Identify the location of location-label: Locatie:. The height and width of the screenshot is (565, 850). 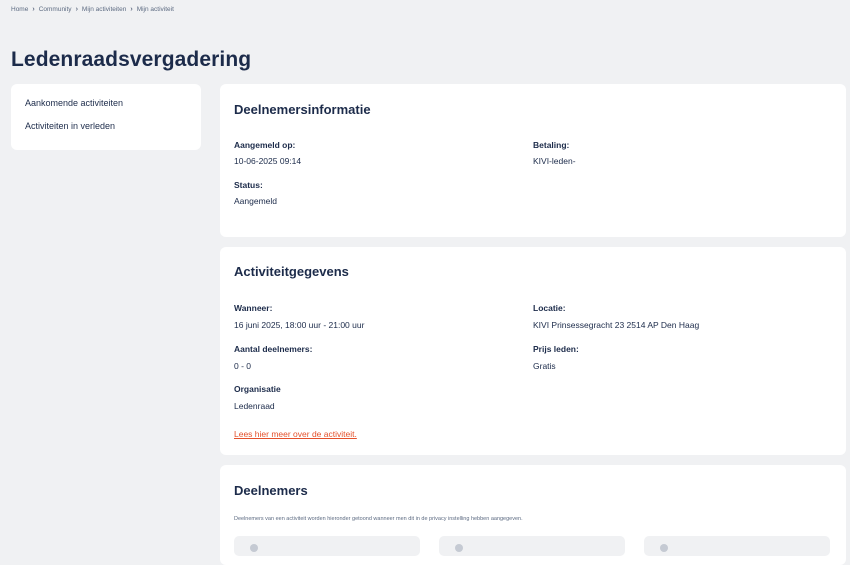
(549, 308).